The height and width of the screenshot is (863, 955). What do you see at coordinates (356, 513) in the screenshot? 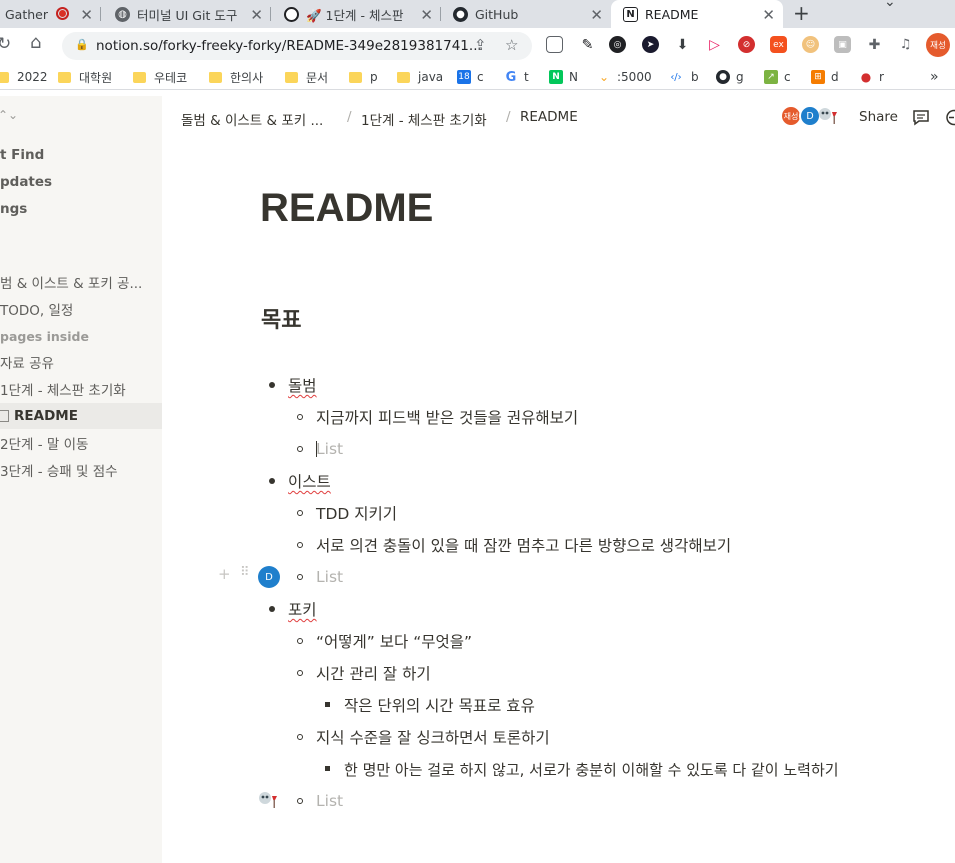
I see `list-item: TDD 지키기` at bounding box center [356, 513].